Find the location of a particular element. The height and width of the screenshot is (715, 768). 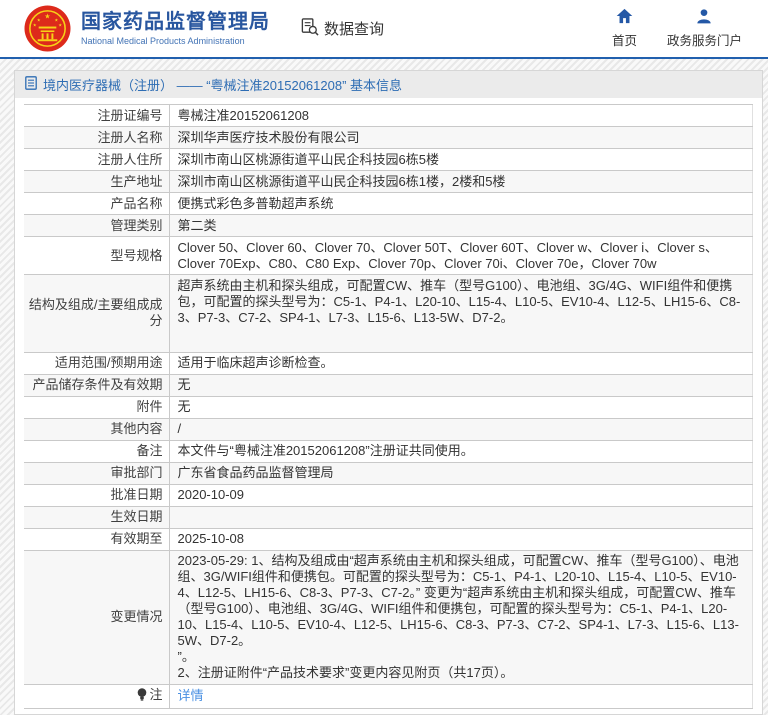

row-label-text: 附件 is located at coordinates (149, 406).